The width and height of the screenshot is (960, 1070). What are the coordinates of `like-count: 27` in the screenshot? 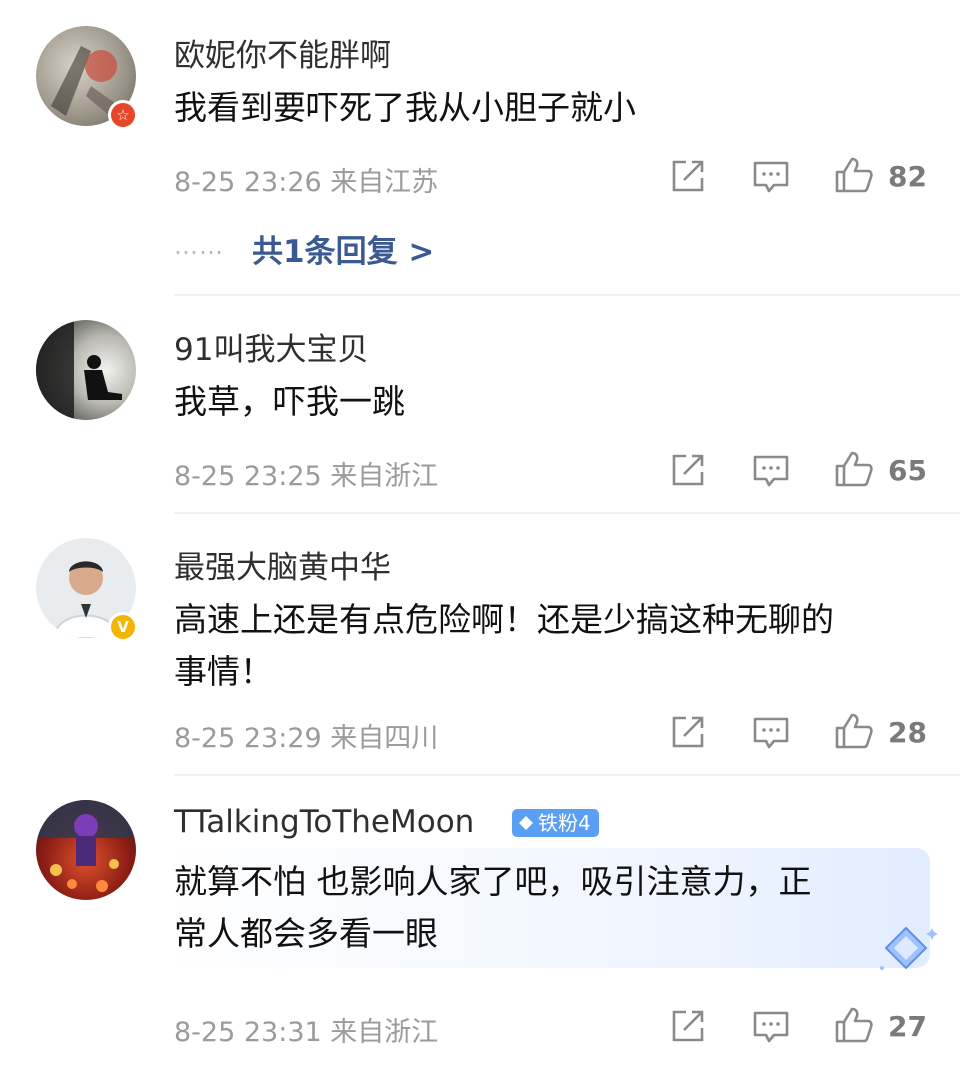 It's located at (907, 1026).